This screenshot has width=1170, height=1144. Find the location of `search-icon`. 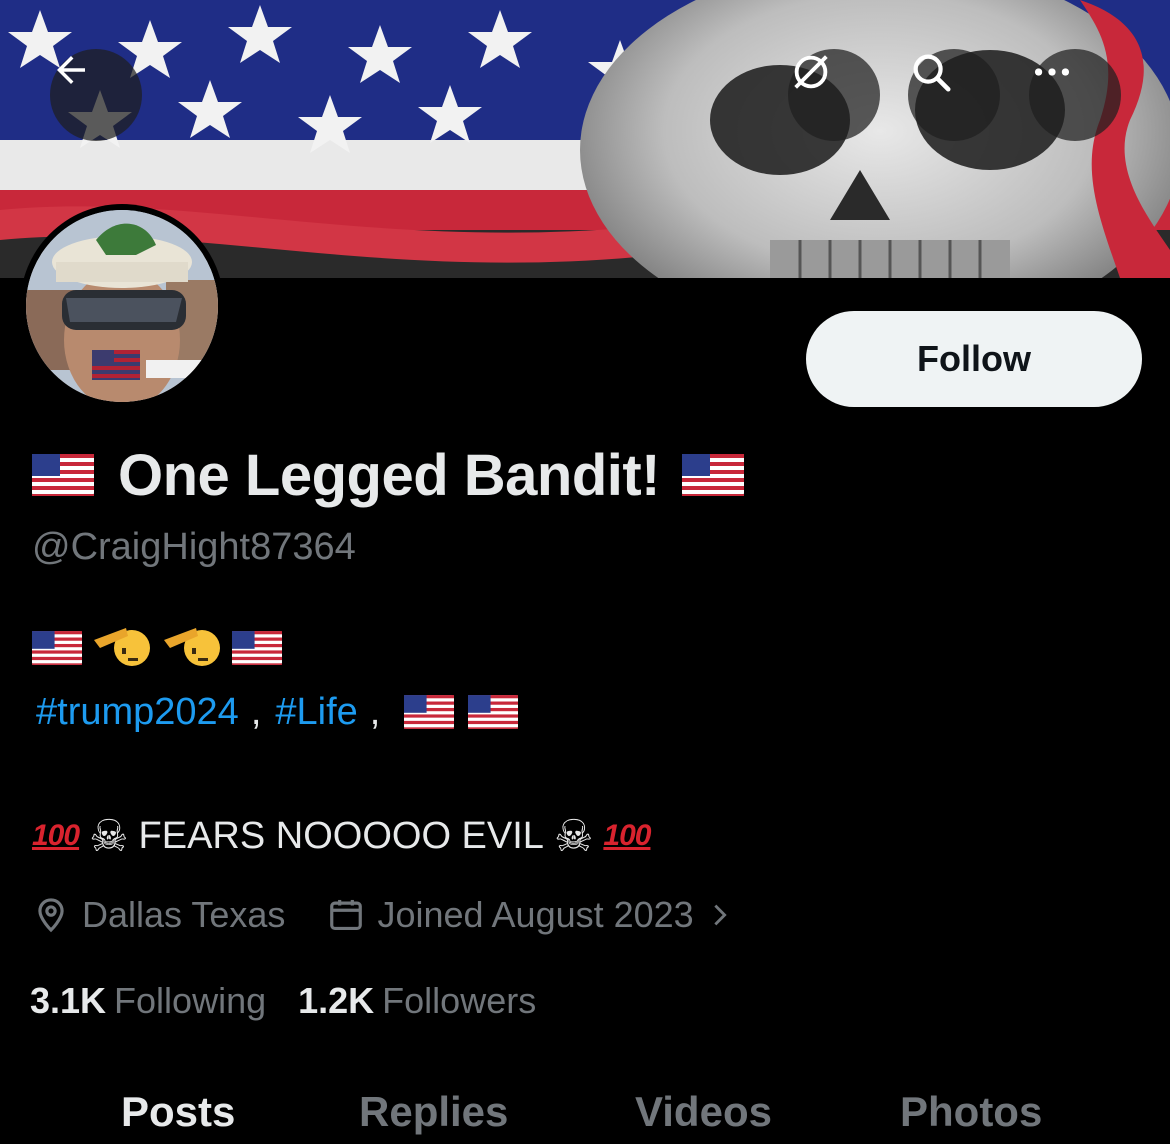

search-icon is located at coordinates (932, 73).